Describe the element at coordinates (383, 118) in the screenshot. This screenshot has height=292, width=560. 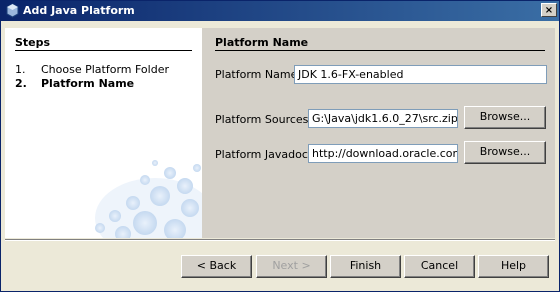
I see `platform-sources-field: G:\Java\jdk1.6.0_27\src.zip` at that location.